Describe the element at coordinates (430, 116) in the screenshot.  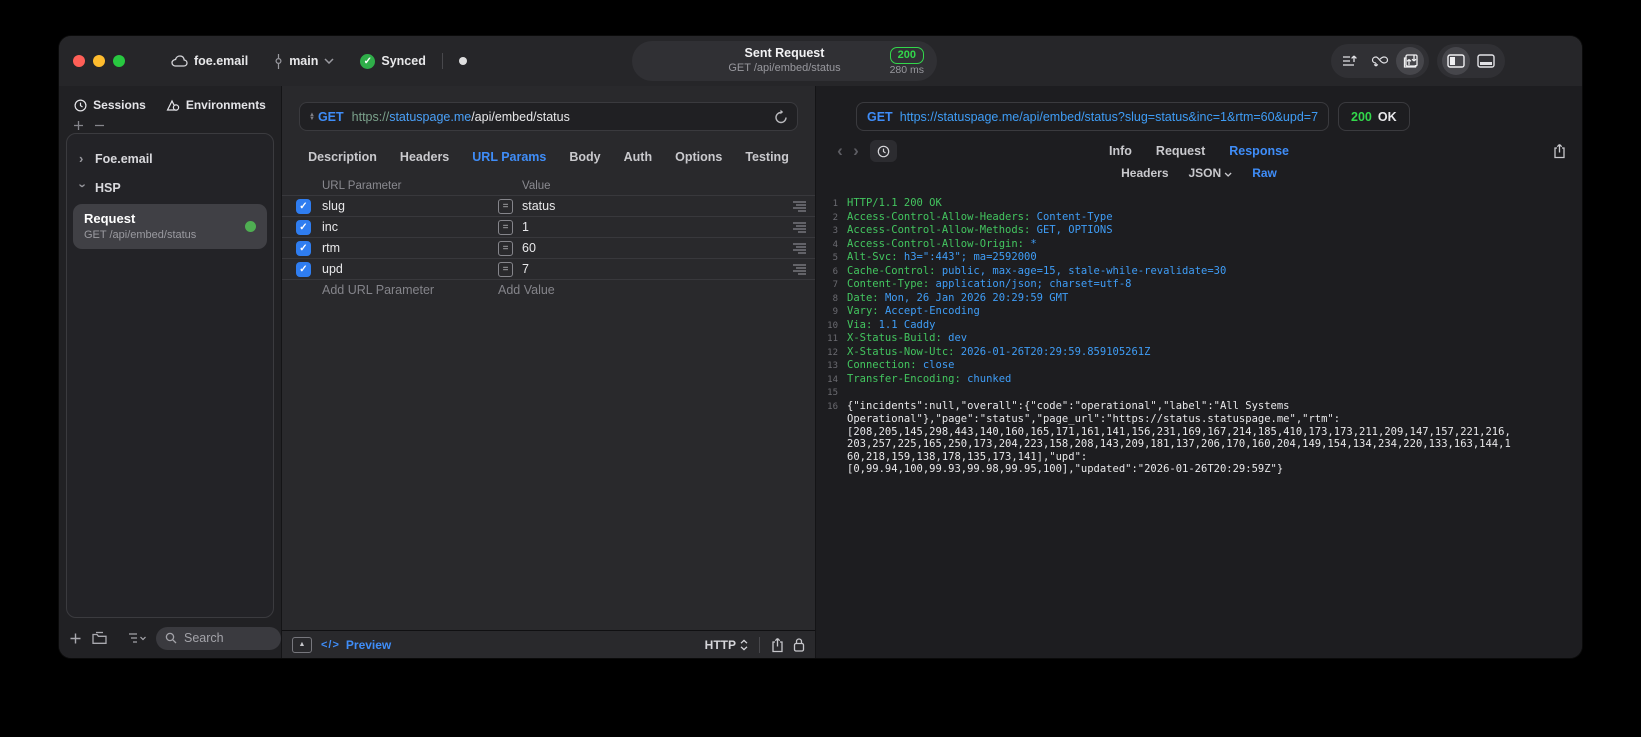
I see `url-host: statuspage.me` at that location.